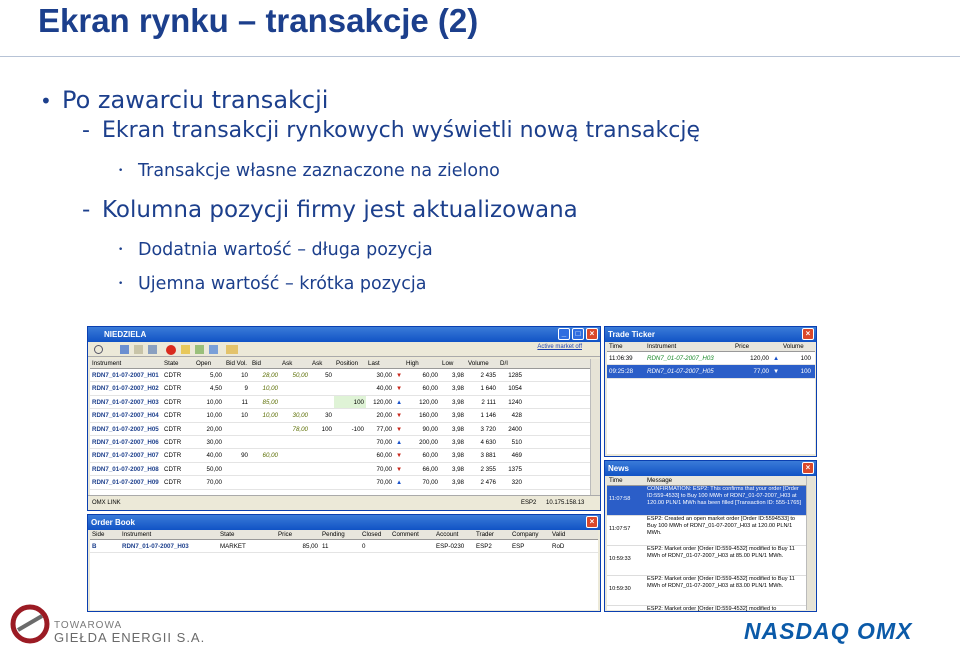  Describe the element at coordinates (213, 349) in the screenshot. I see `settings-icon` at that location.